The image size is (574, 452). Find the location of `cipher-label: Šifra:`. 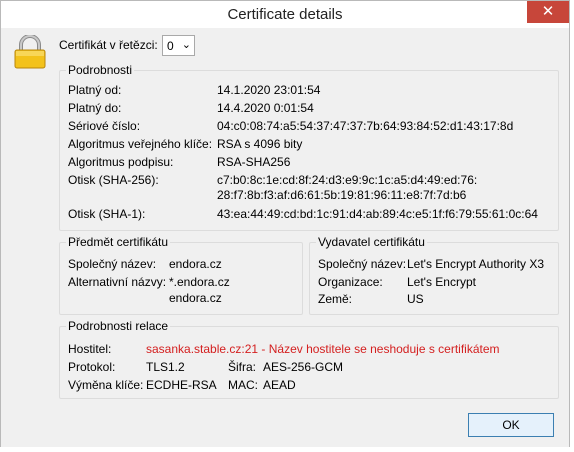

cipher-label: Šifra: is located at coordinates (242, 367).